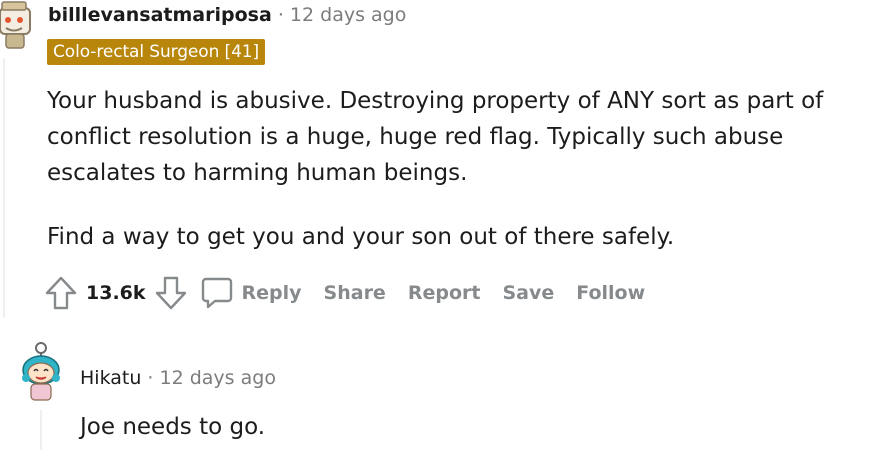 This screenshot has width=894, height=450. Describe the element at coordinates (110, 378) in the screenshot. I see `username: Hikatu` at that location.